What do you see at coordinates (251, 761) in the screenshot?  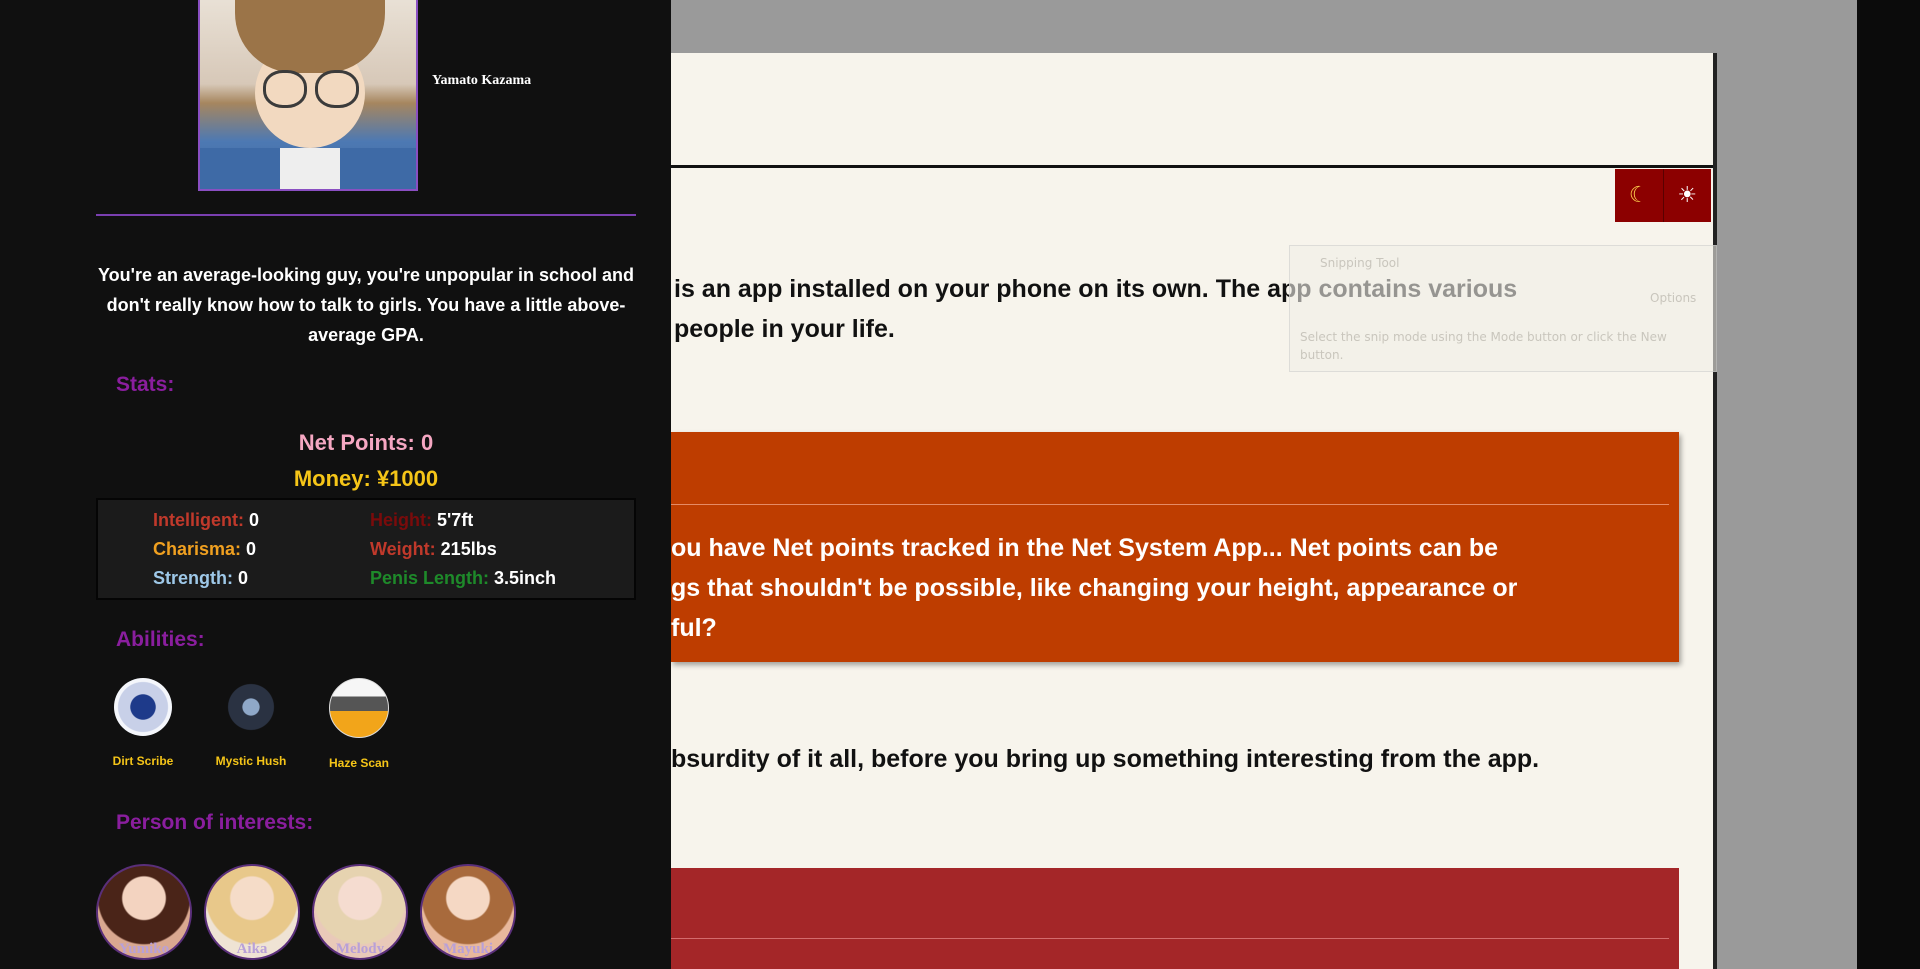 I see `ability-name: Mystic Hush` at bounding box center [251, 761].